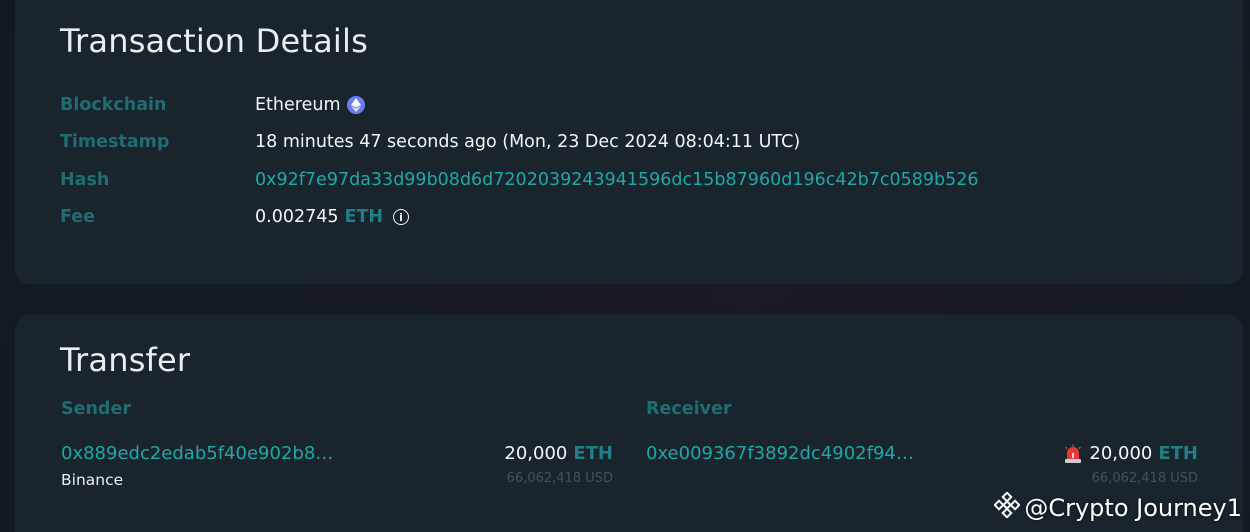  I want to click on receiver-heading: Receiver, so click(689, 409).